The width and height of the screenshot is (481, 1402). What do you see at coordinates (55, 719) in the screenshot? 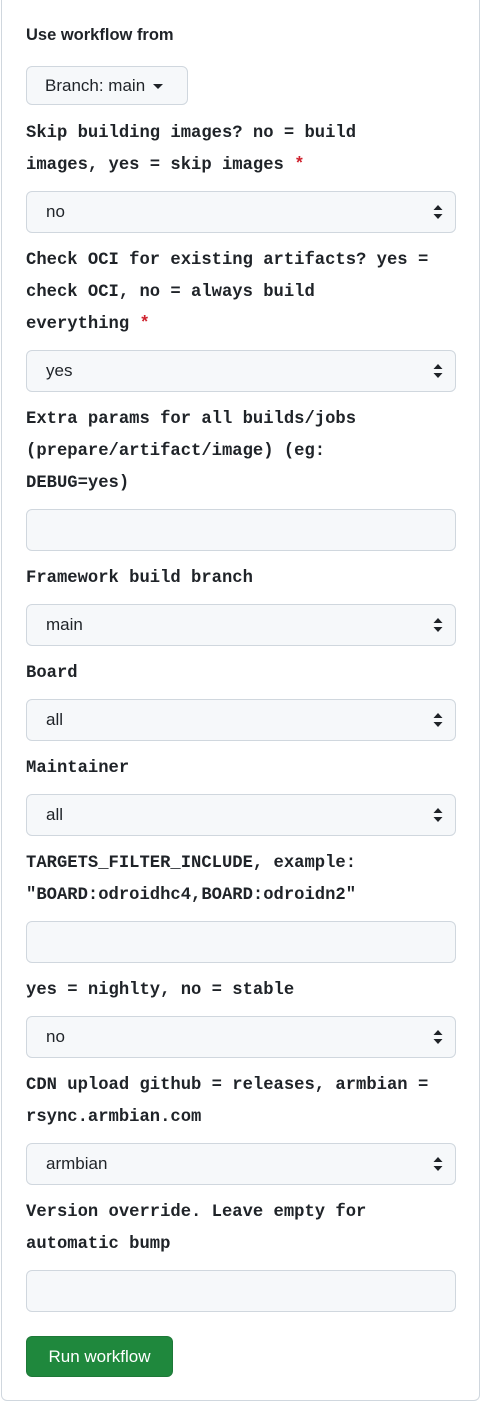
I see `board-value: all` at bounding box center [55, 719].